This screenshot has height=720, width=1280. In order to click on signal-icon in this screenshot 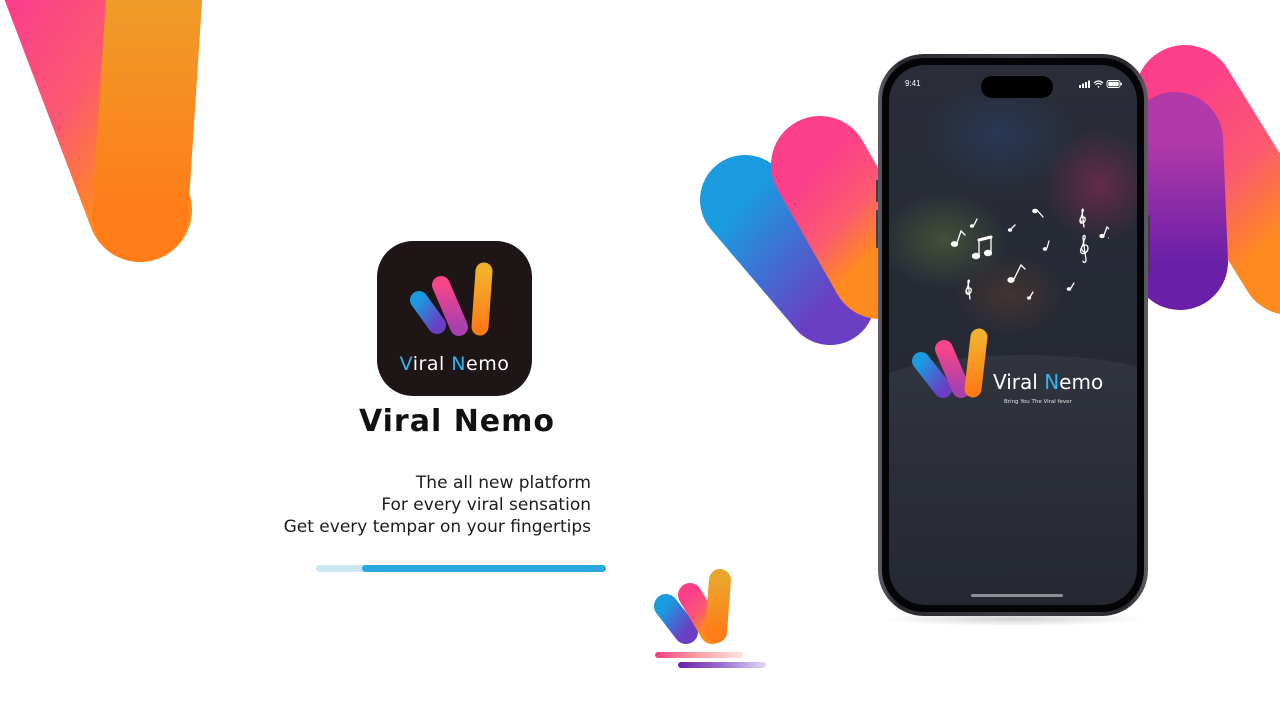, I will do `click(1084, 84)`.